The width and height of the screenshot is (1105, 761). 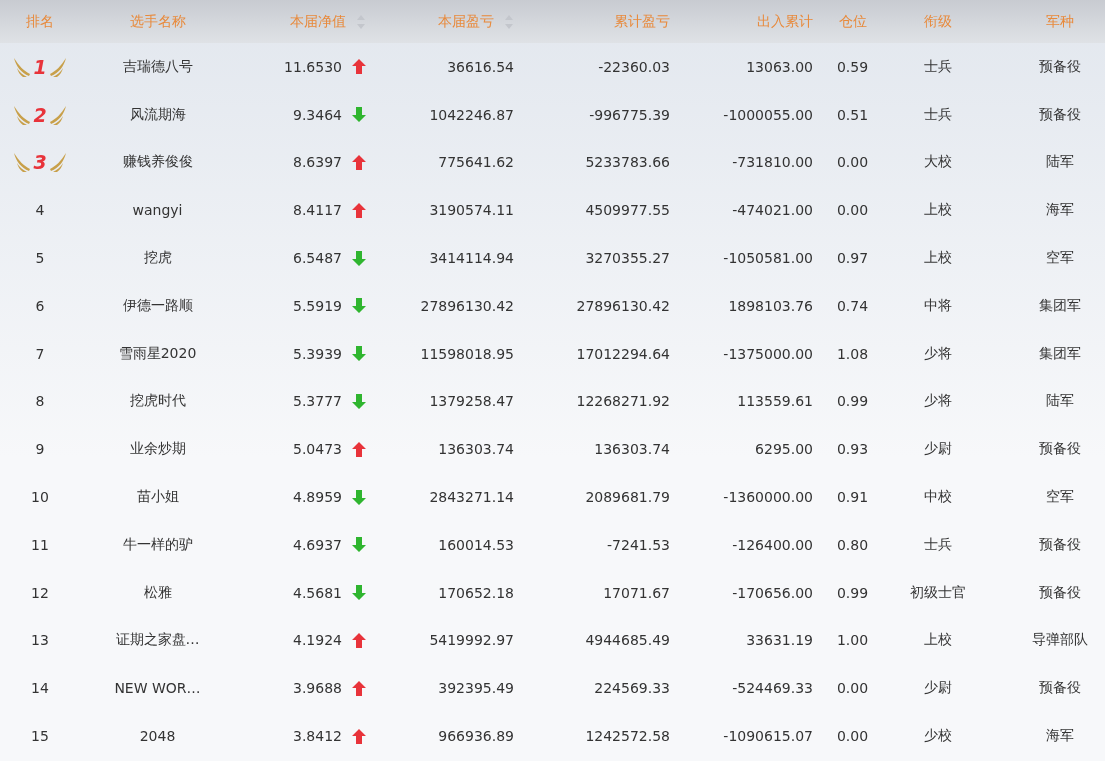 I want to click on in-out-value: -170656.00, so click(x=772, y=592).